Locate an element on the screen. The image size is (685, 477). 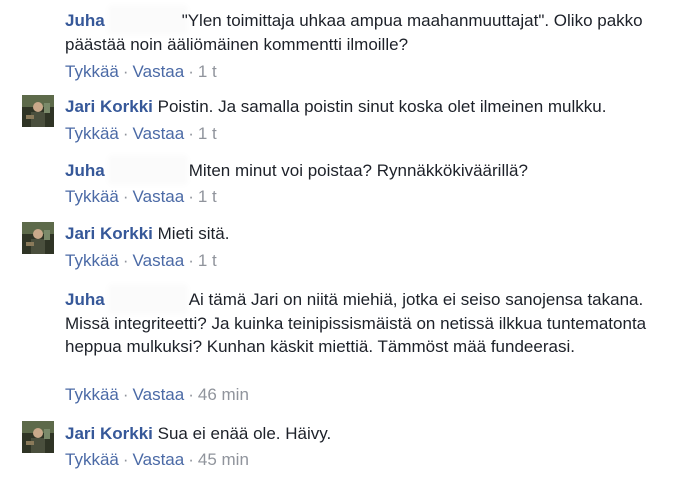
timestamp: 46 min is located at coordinates (223, 394).